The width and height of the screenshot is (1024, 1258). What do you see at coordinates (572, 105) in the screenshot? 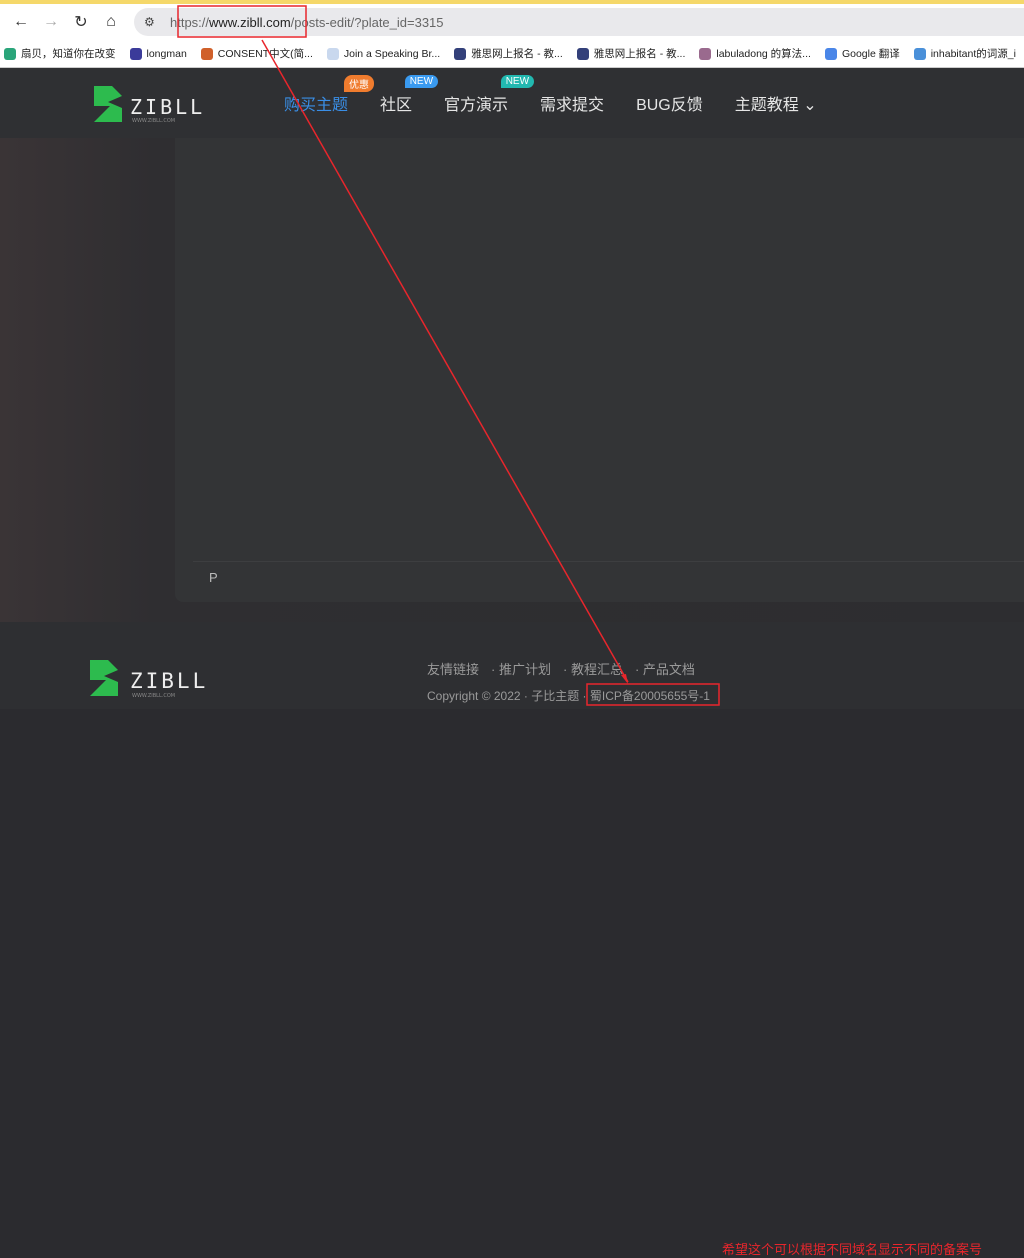
I see `nav-label: 需求提交` at bounding box center [572, 105].